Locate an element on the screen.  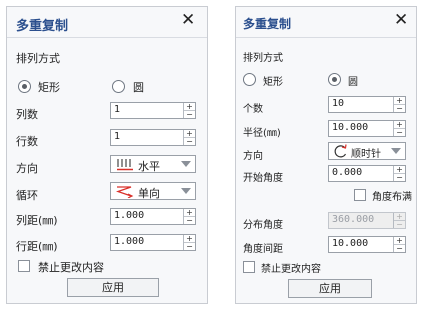
distribution-stepper: 360.000 + − is located at coordinates (367, 220).